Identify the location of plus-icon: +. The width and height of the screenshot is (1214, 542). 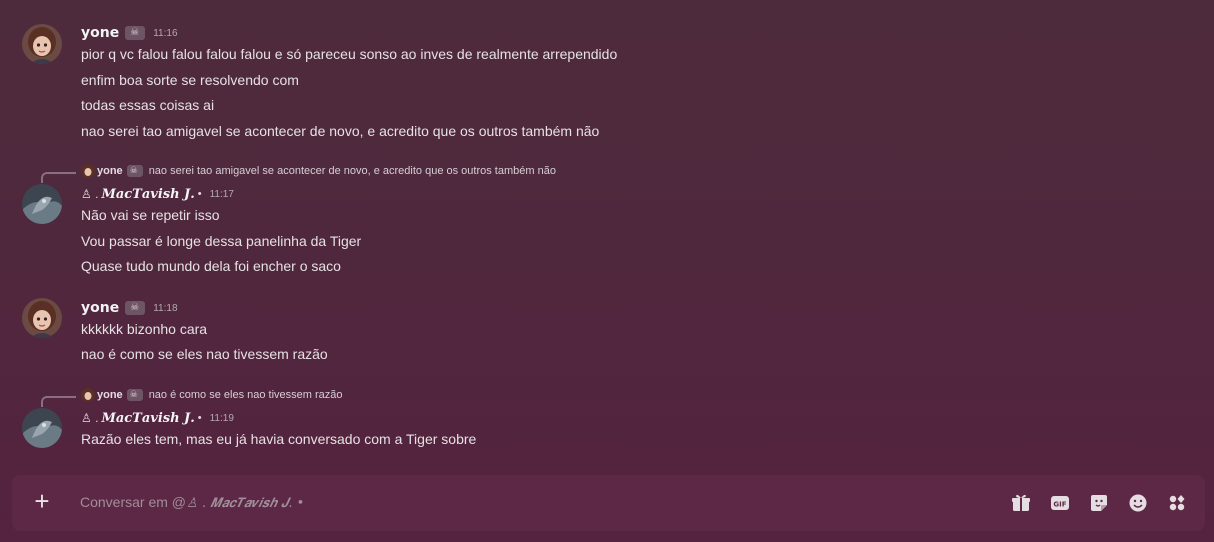
(42, 501).